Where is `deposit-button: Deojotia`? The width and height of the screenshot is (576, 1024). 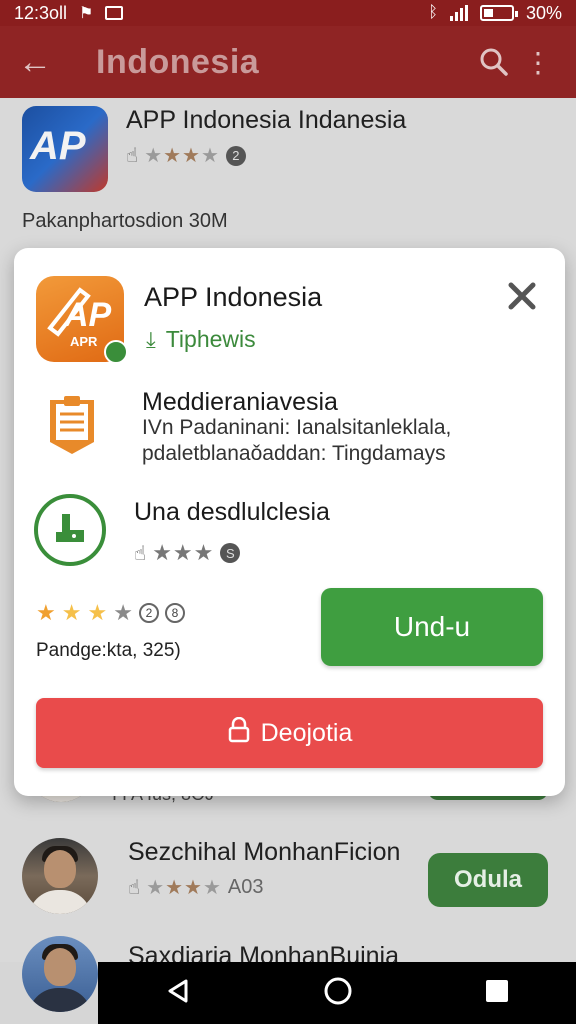 deposit-button: Deojotia is located at coordinates (289, 733).